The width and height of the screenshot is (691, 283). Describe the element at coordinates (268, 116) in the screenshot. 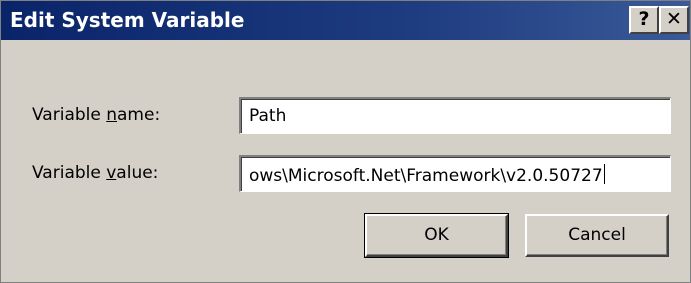

I see `variable-name-value: Path` at that location.